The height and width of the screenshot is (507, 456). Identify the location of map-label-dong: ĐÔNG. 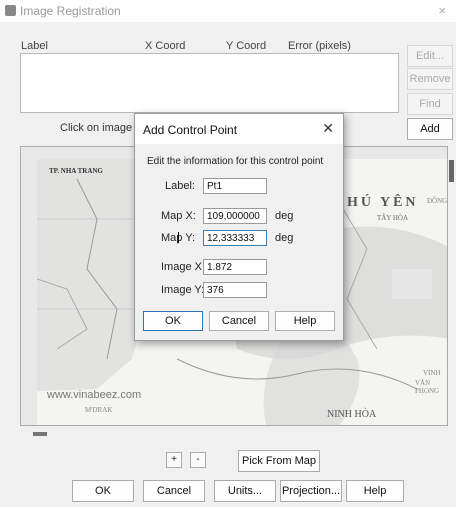
(437, 201).